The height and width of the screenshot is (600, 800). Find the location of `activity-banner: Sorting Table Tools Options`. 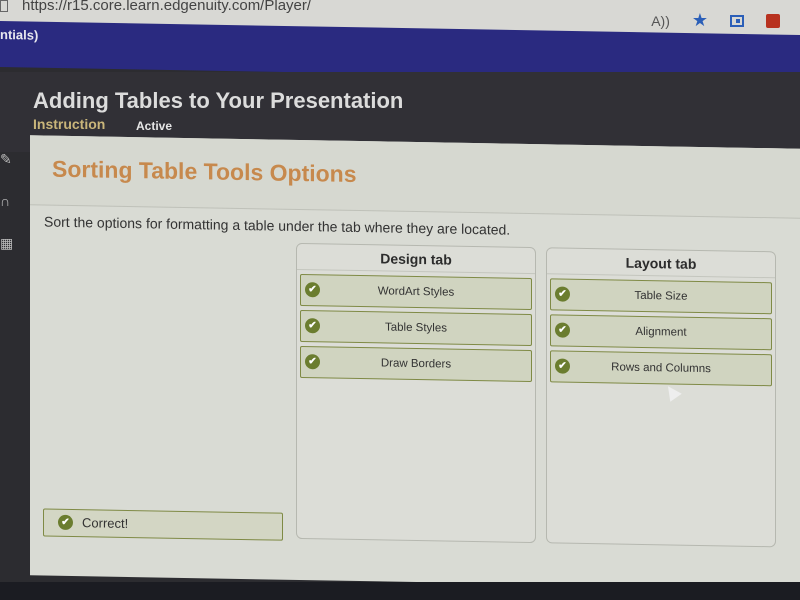

activity-banner: Sorting Table Tools Options is located at coordinates (415, 177).